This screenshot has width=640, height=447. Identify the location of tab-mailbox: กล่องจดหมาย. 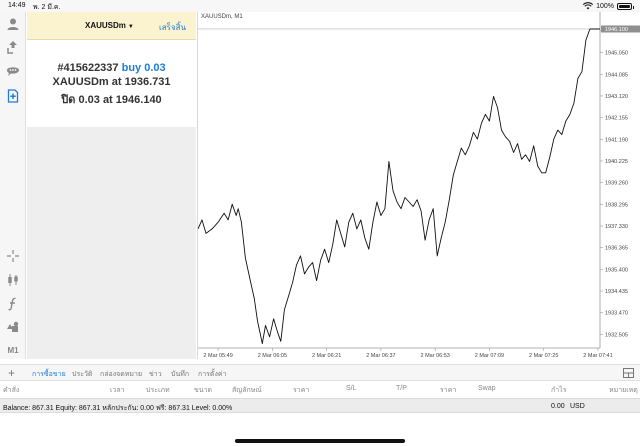
(121, 374).